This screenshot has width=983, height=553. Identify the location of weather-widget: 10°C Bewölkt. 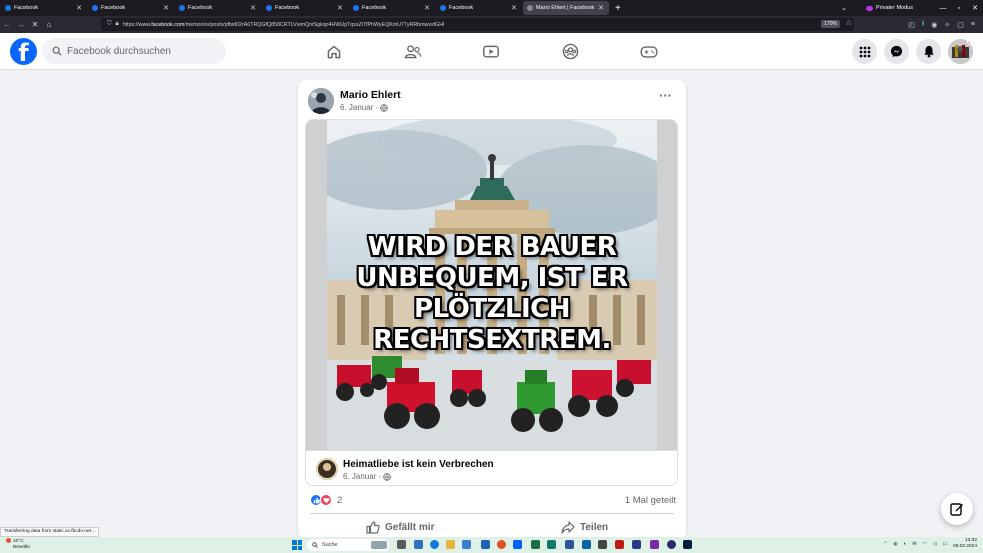
(18, 544).